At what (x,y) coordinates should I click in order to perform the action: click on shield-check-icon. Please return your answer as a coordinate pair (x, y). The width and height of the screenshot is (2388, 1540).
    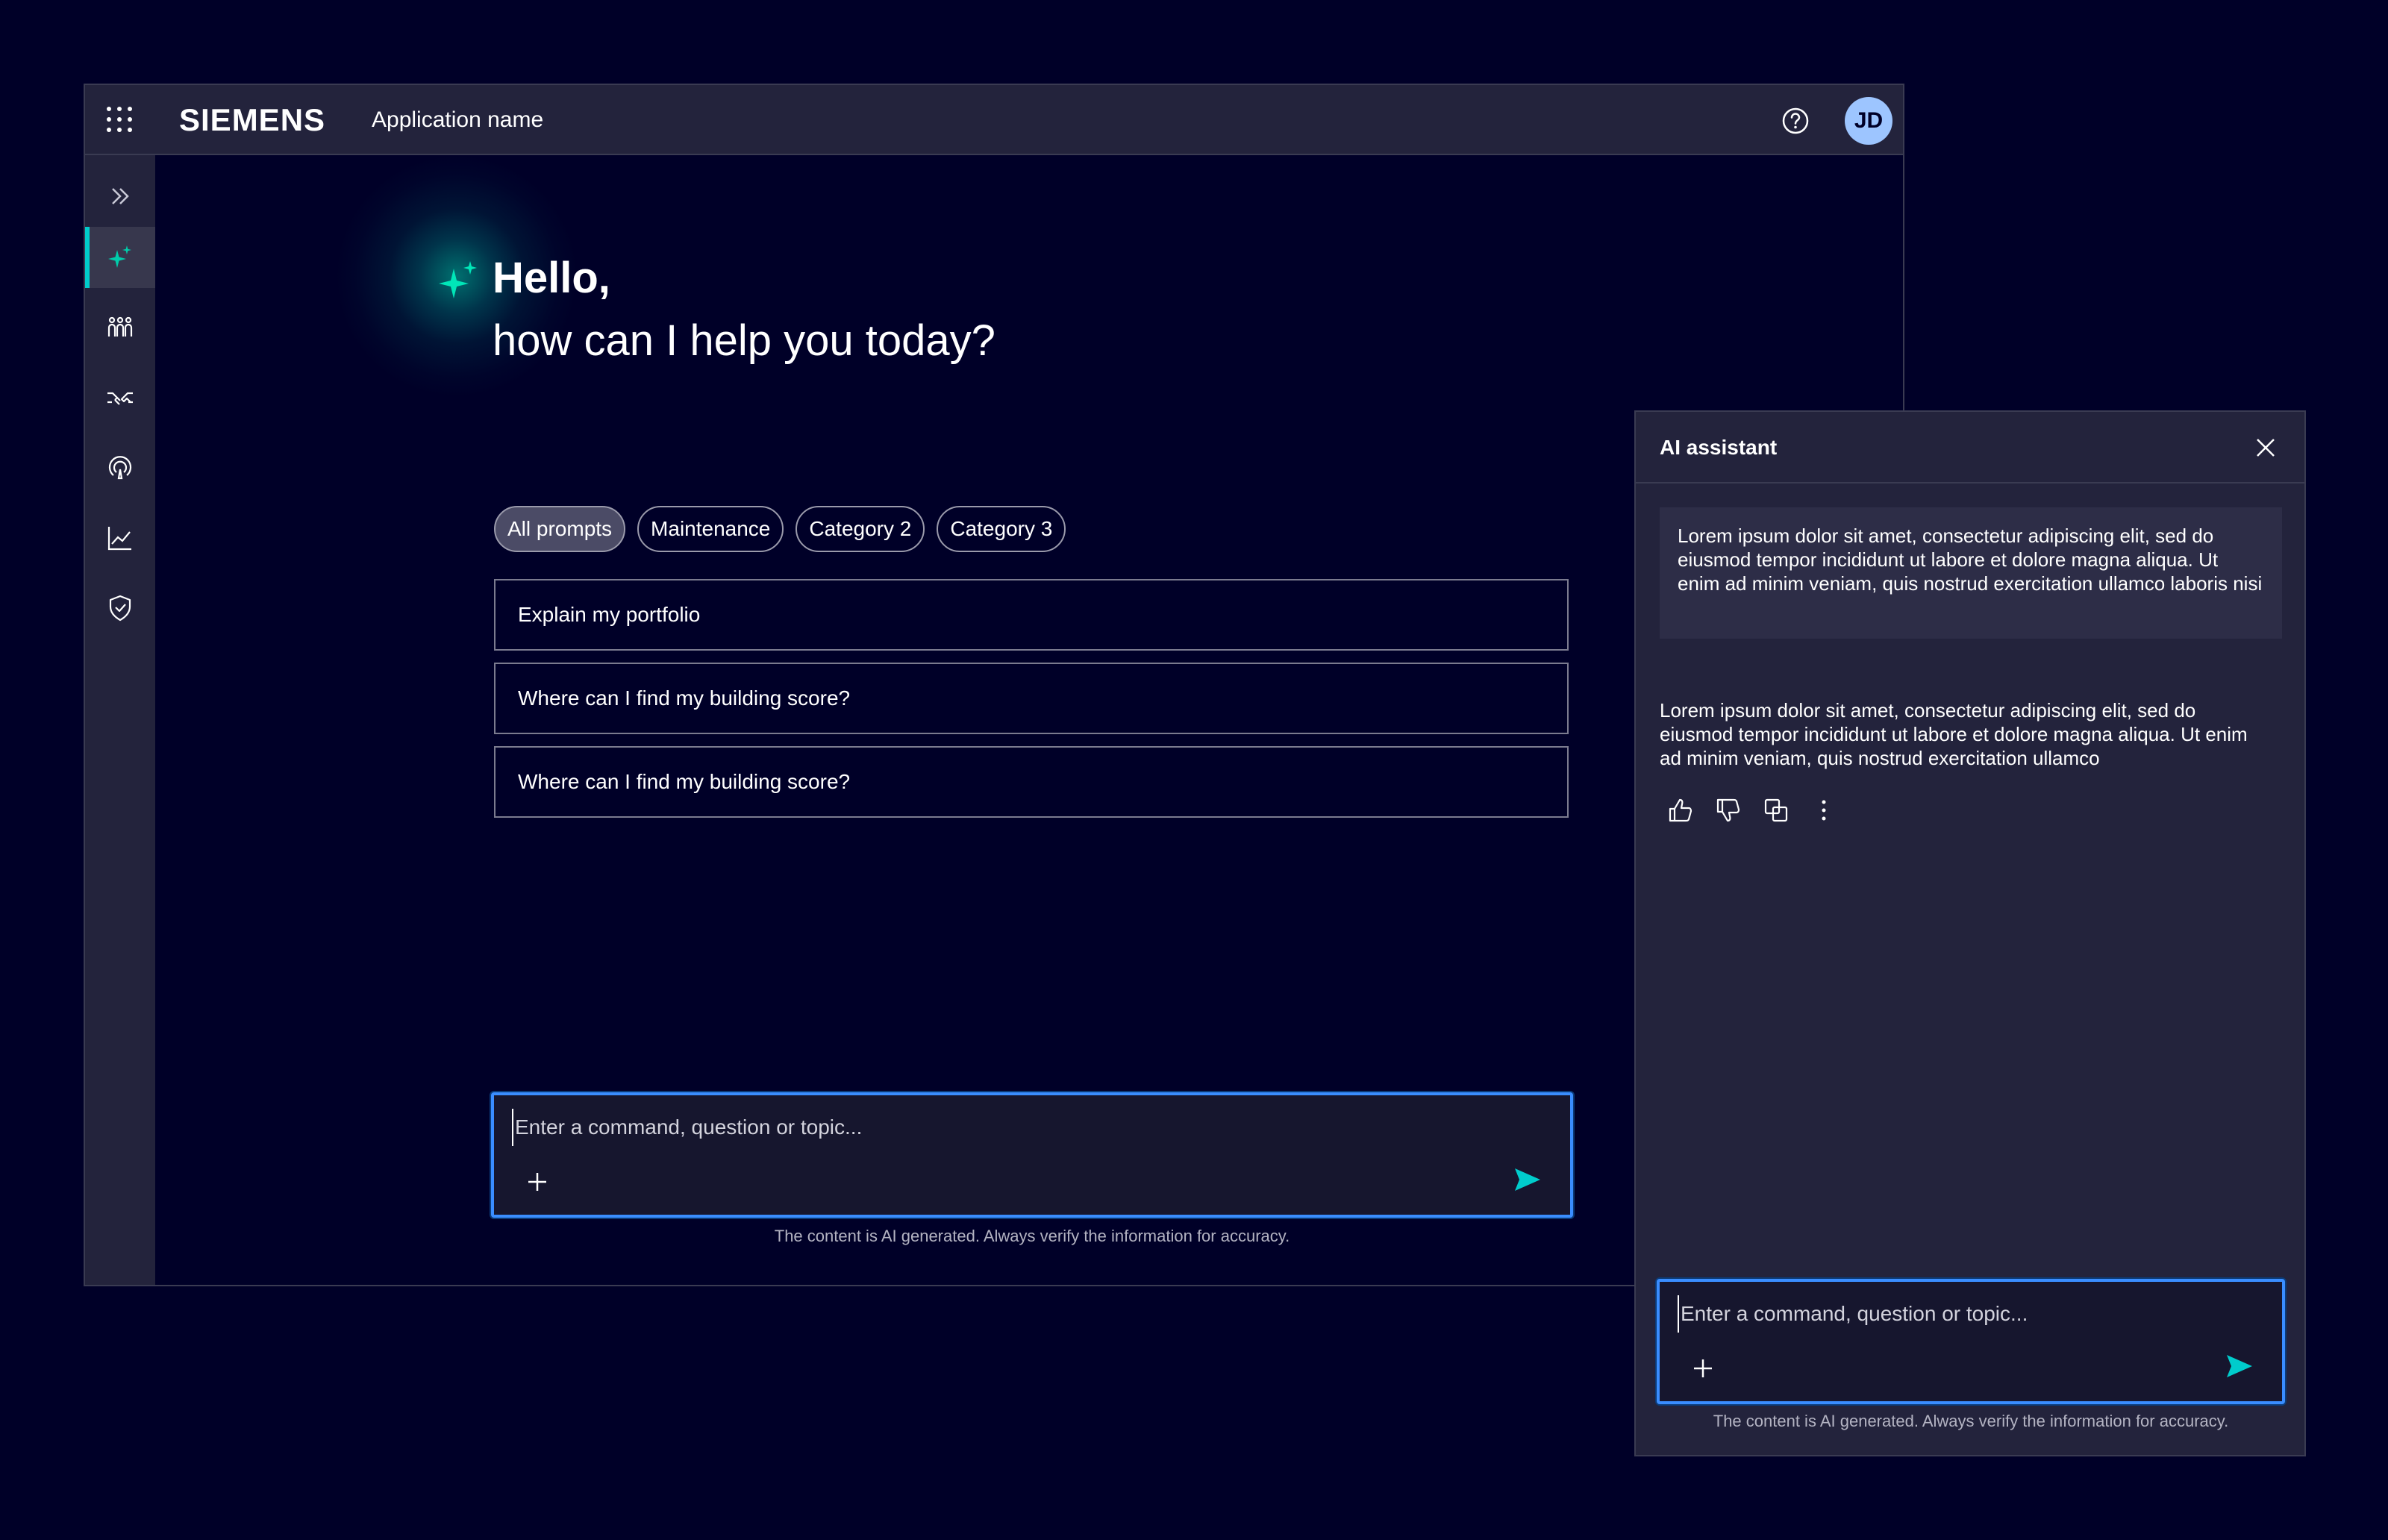
    Looking at the image, I should click on (120, 608).